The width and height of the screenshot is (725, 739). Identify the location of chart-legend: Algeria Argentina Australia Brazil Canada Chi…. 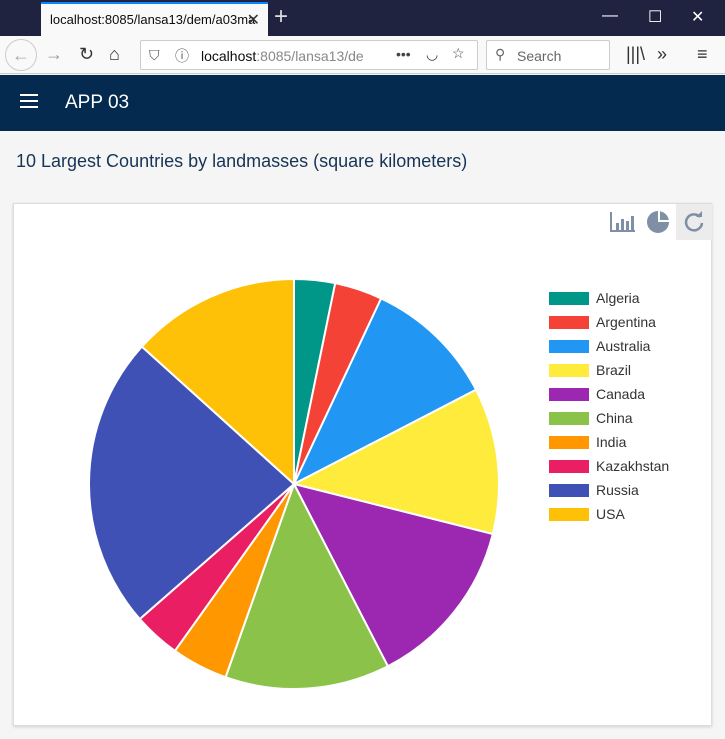
(609, 406).